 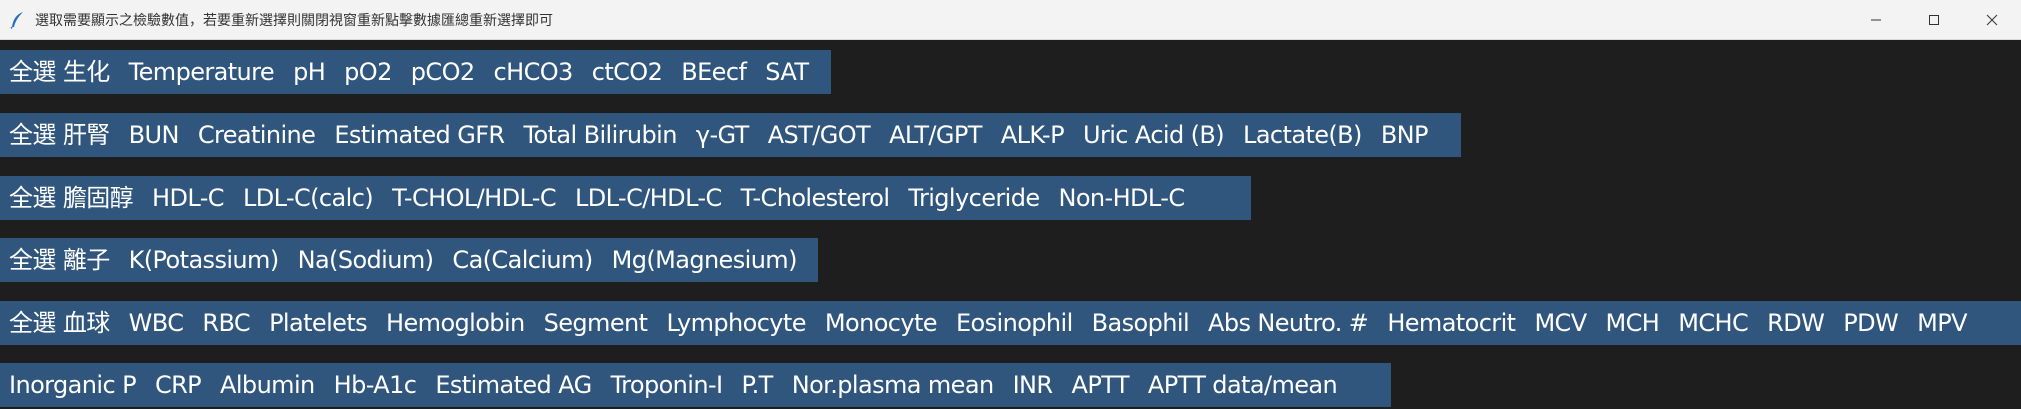 I want to click on minimize-icon, so click(x=1876, y=20).